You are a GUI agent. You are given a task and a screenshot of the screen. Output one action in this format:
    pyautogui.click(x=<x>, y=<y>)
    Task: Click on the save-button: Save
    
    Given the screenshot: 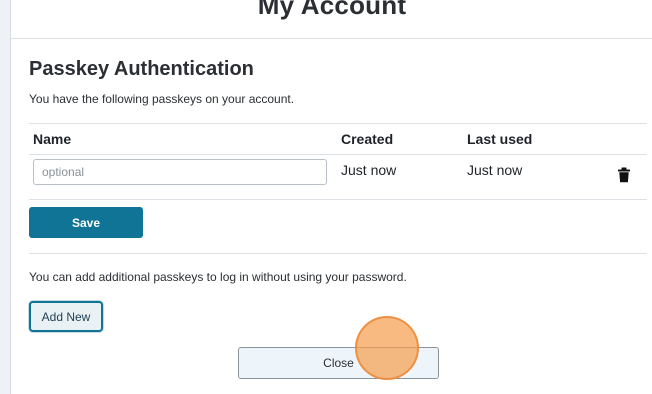 What is the action you would take?
    pyautogui.click(x=86, y=222)
    